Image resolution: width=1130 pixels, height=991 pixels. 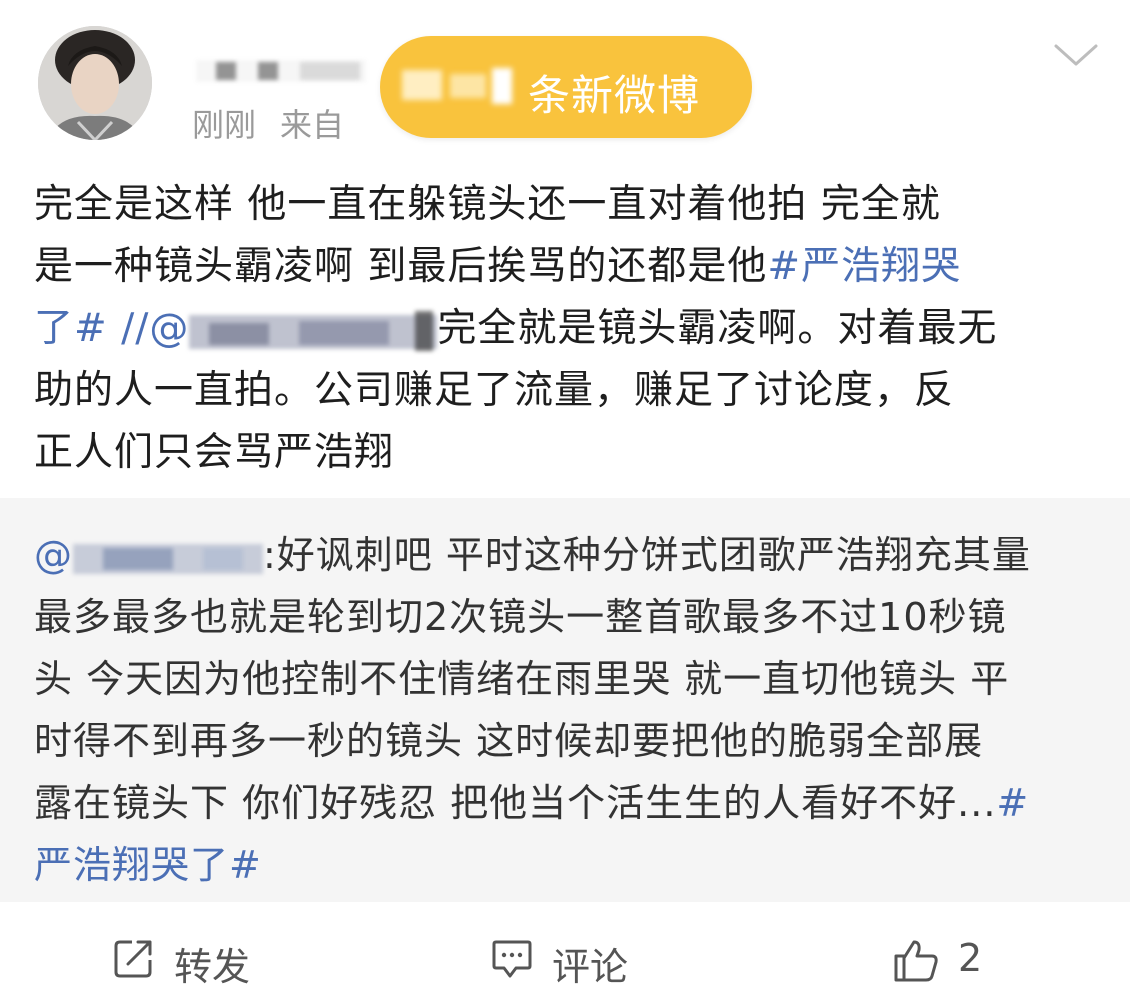 I want to click on action-bar: 转发 评论 2, so click(x=565, y=953).